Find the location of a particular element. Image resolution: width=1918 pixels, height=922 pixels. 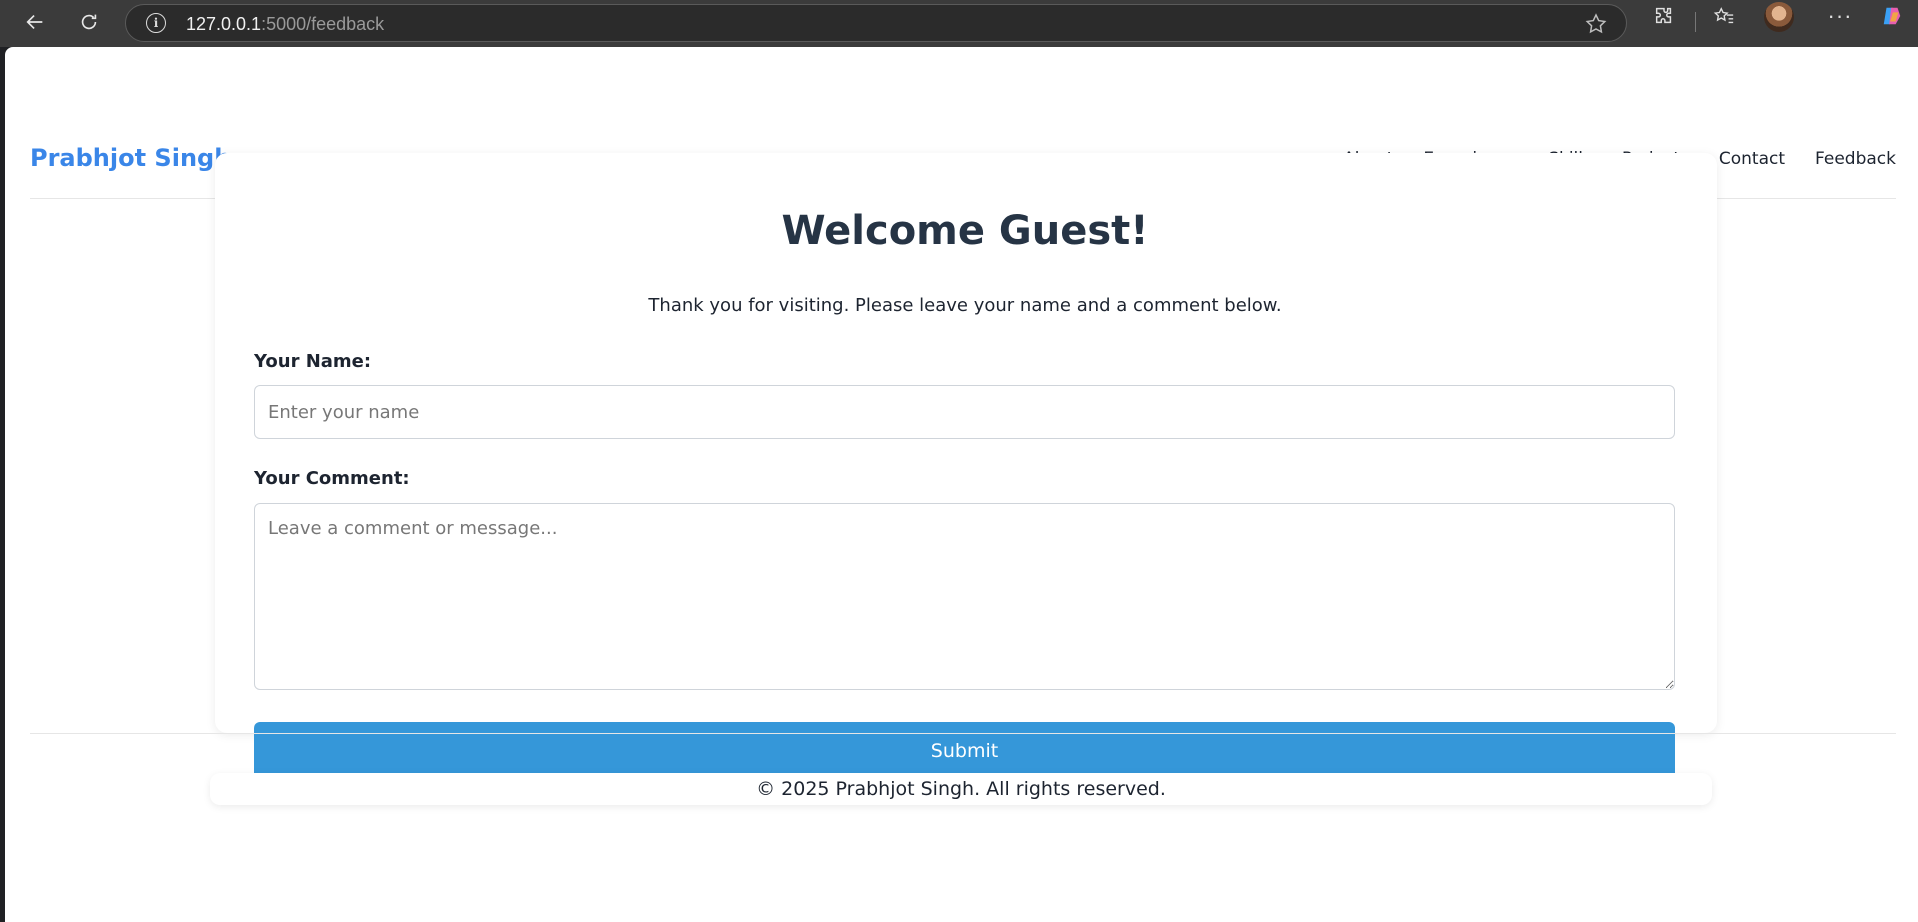

footer-divider is located at coordinates (963, 733).